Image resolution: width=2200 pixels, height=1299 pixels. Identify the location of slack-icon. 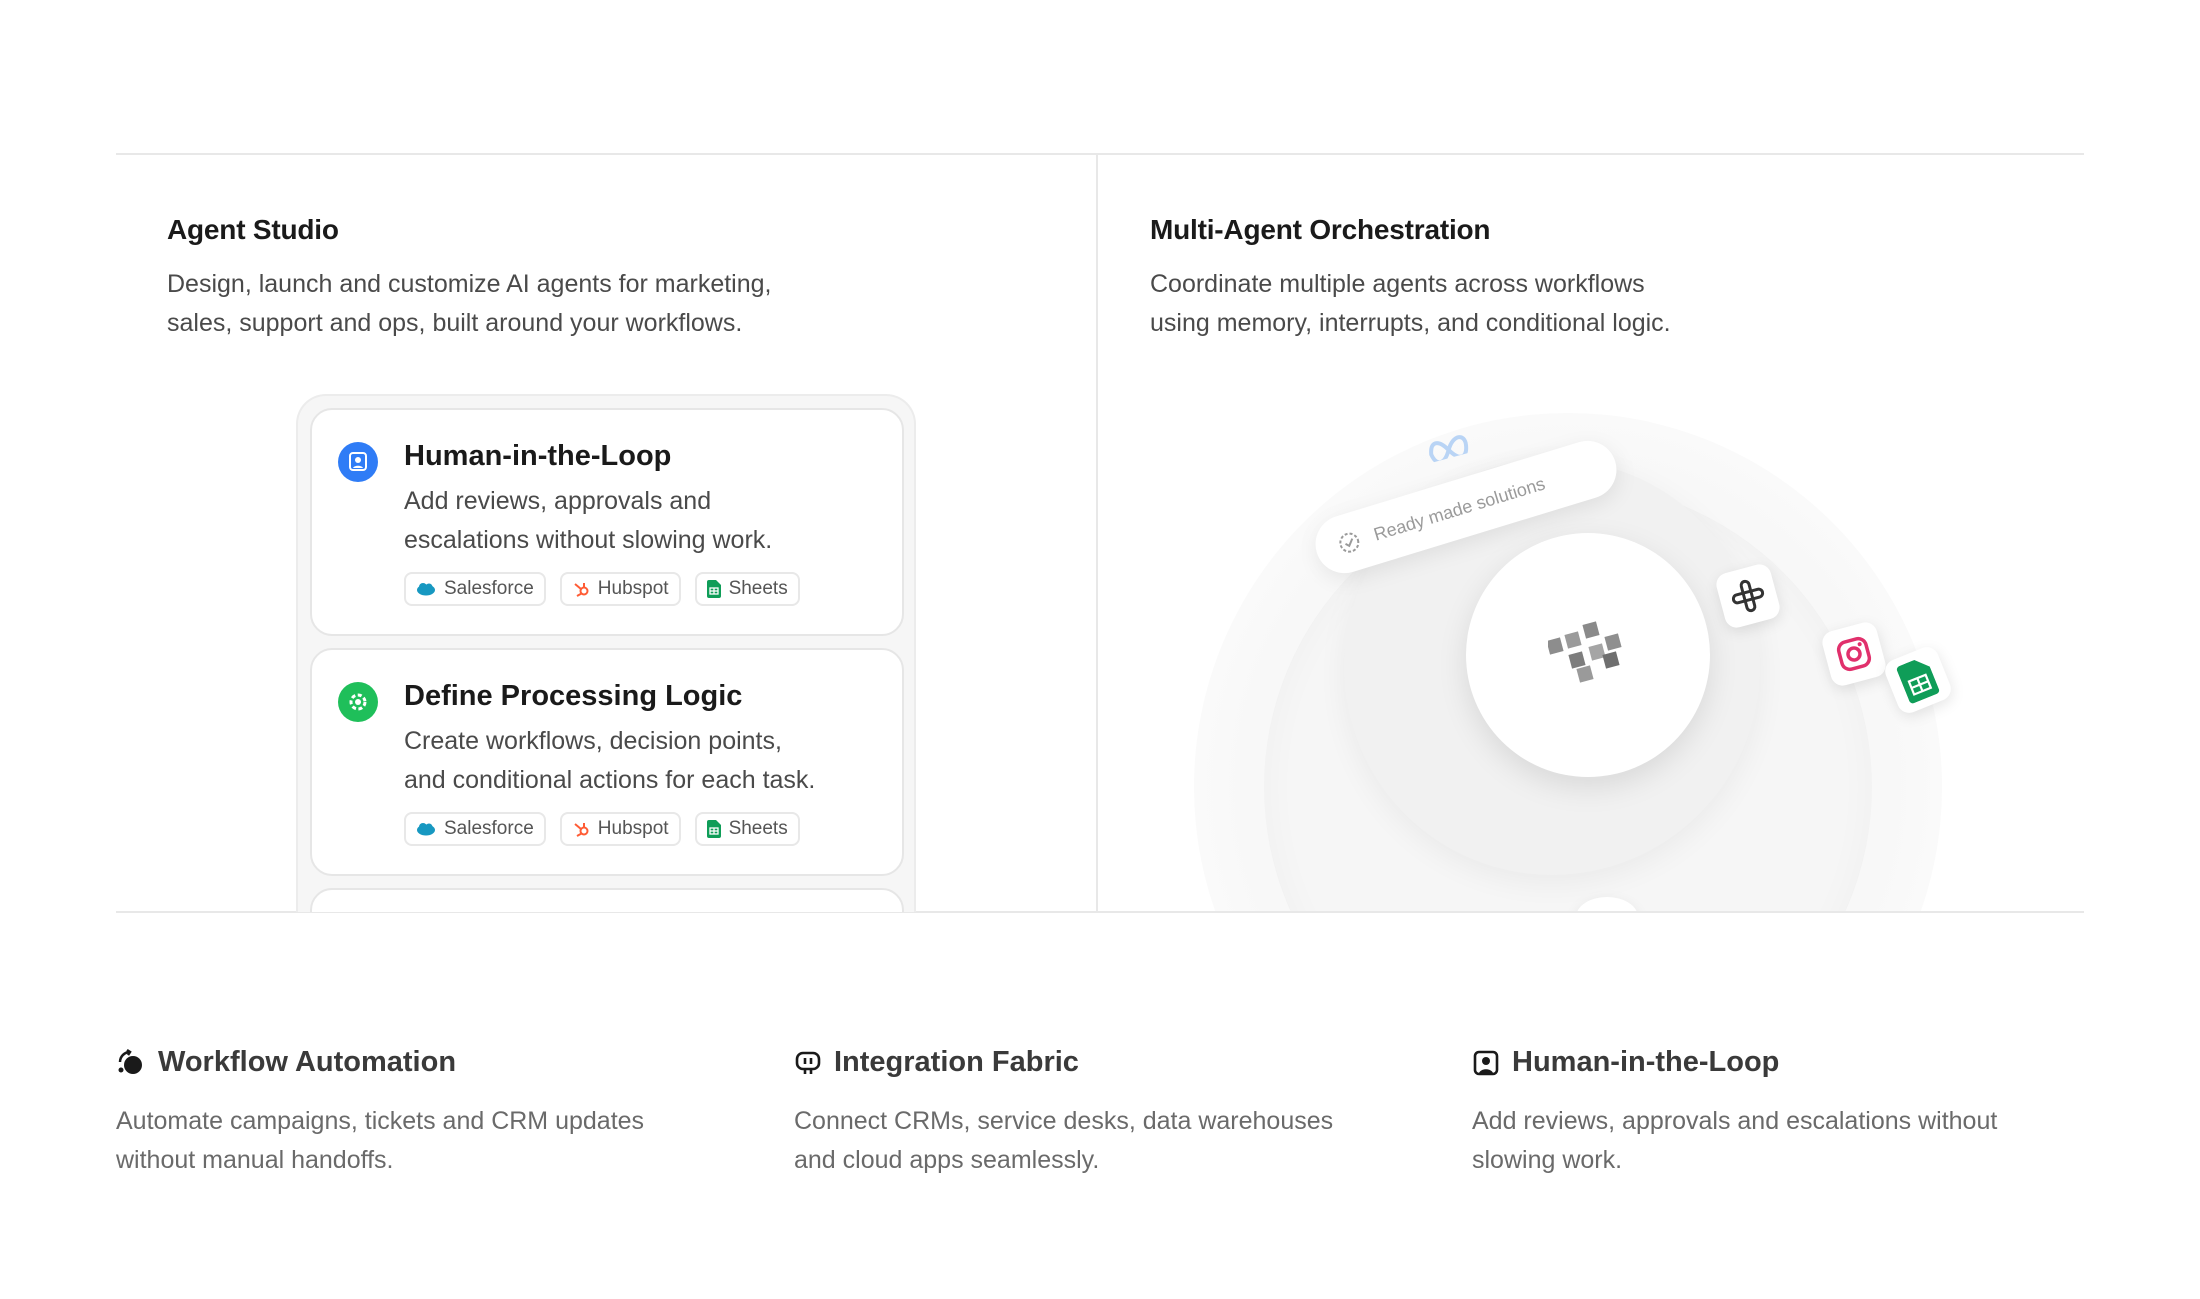
(1748, 596).